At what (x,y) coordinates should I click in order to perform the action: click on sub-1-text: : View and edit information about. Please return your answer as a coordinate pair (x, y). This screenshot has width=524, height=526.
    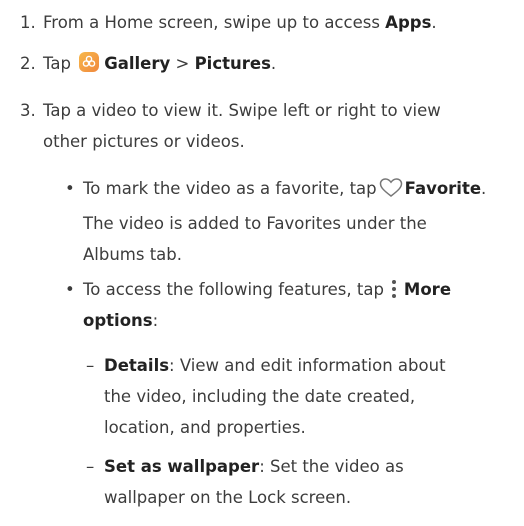
    Looking at the image, I should click on (307, 365).